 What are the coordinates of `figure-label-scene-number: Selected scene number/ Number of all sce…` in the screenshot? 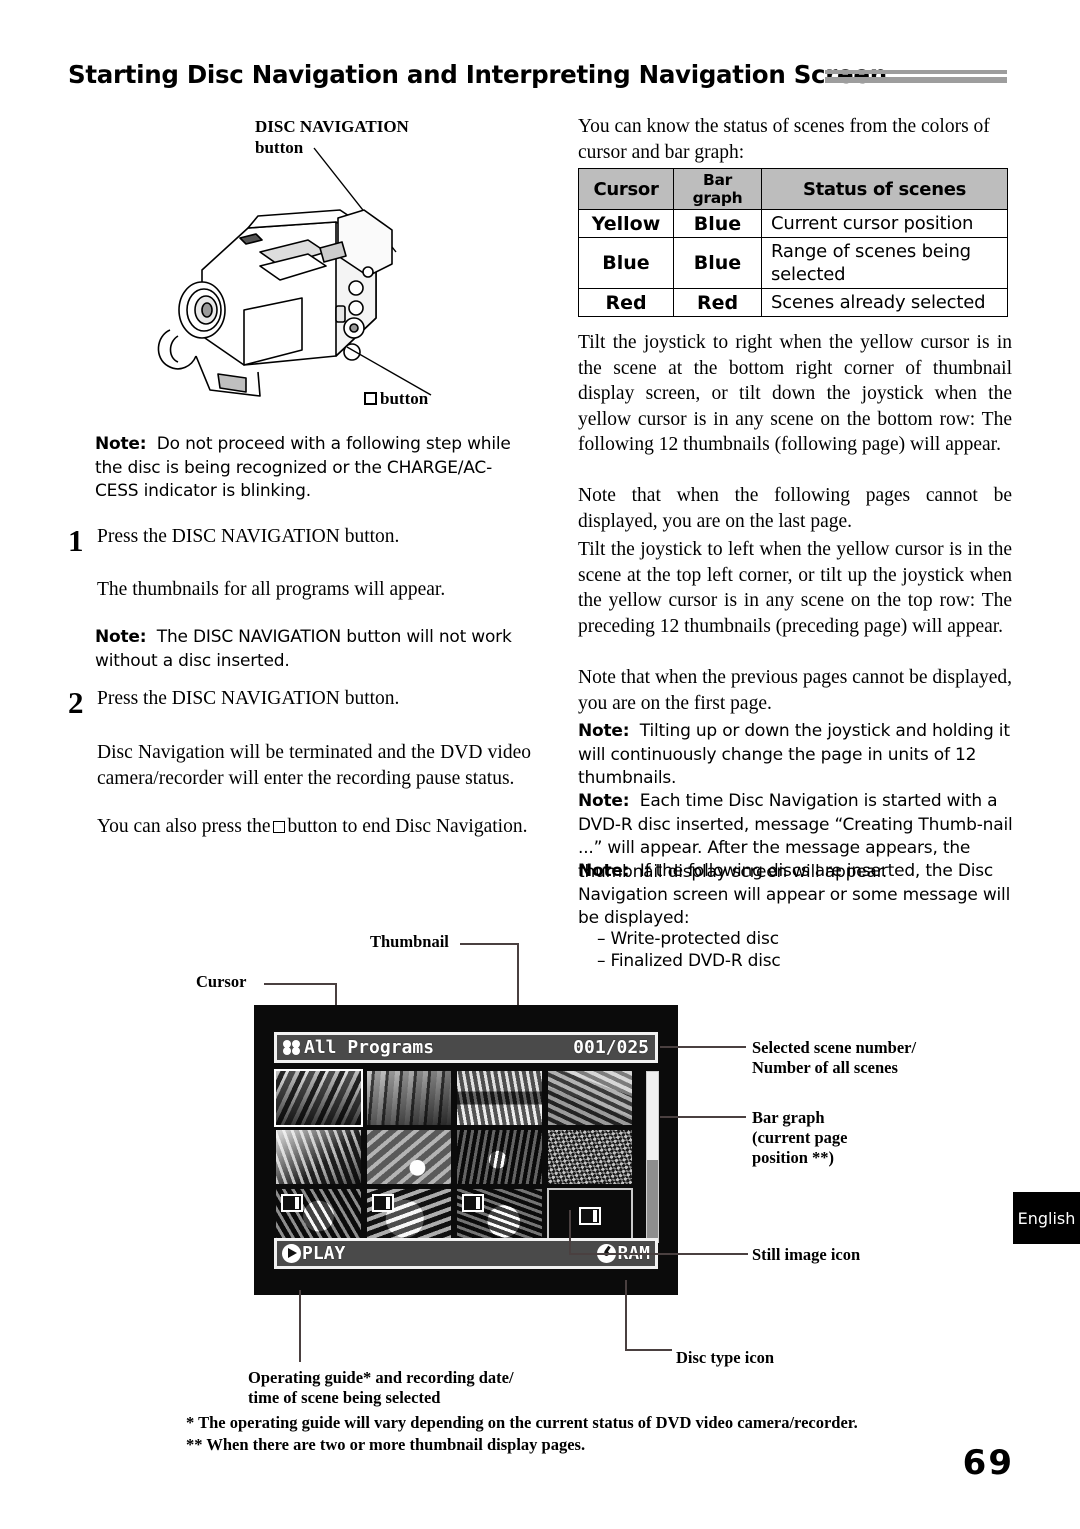 It's located at (834, 1057).